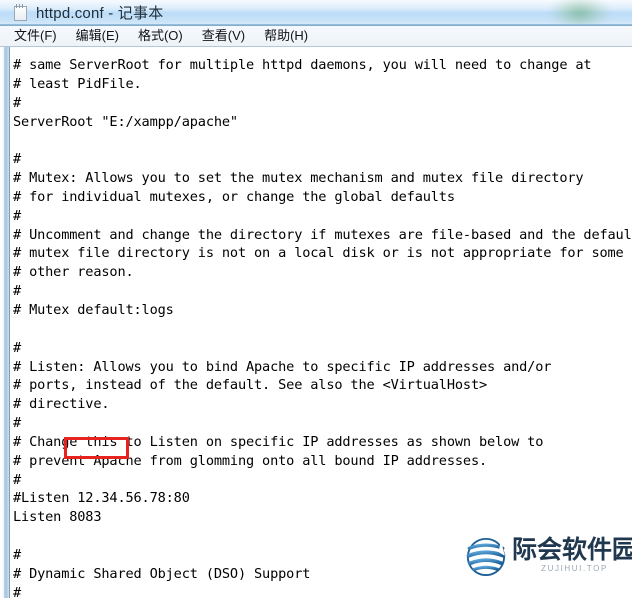 This screenshot has height=598, width=632. I want to click on menu-view: 查看(V), so click(228, 36).